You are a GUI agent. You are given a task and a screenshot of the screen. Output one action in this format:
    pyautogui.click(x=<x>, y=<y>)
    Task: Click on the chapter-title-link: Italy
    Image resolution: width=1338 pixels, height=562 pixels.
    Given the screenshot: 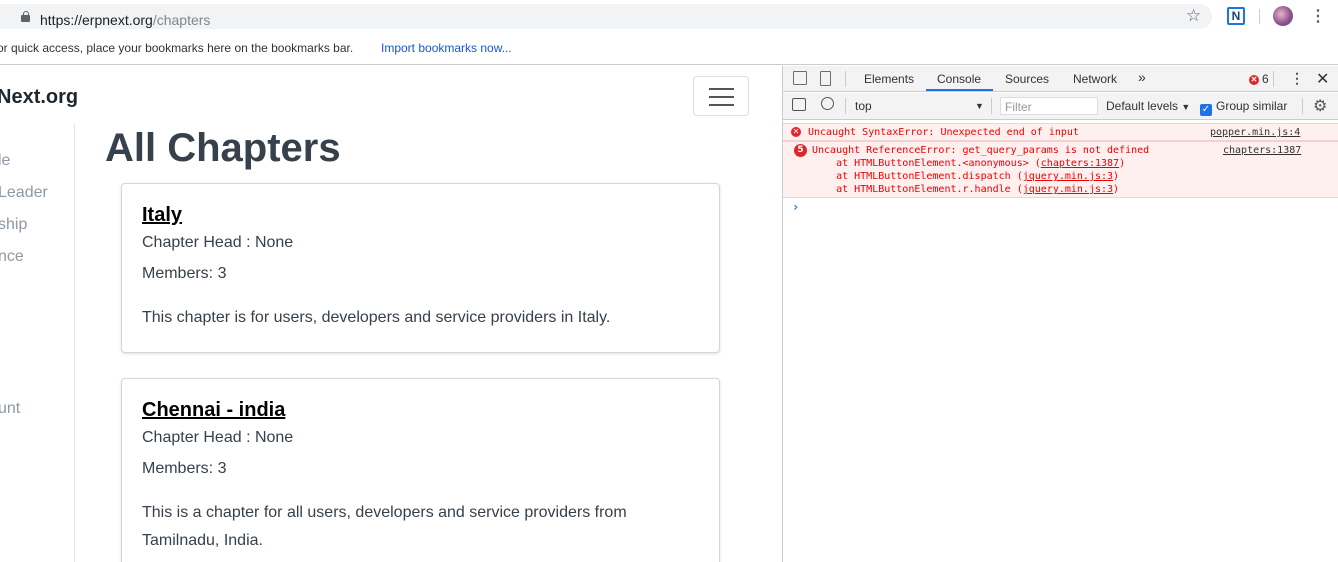 What is the action you would take?
    pyautogui.click(x=162, y=215)
    